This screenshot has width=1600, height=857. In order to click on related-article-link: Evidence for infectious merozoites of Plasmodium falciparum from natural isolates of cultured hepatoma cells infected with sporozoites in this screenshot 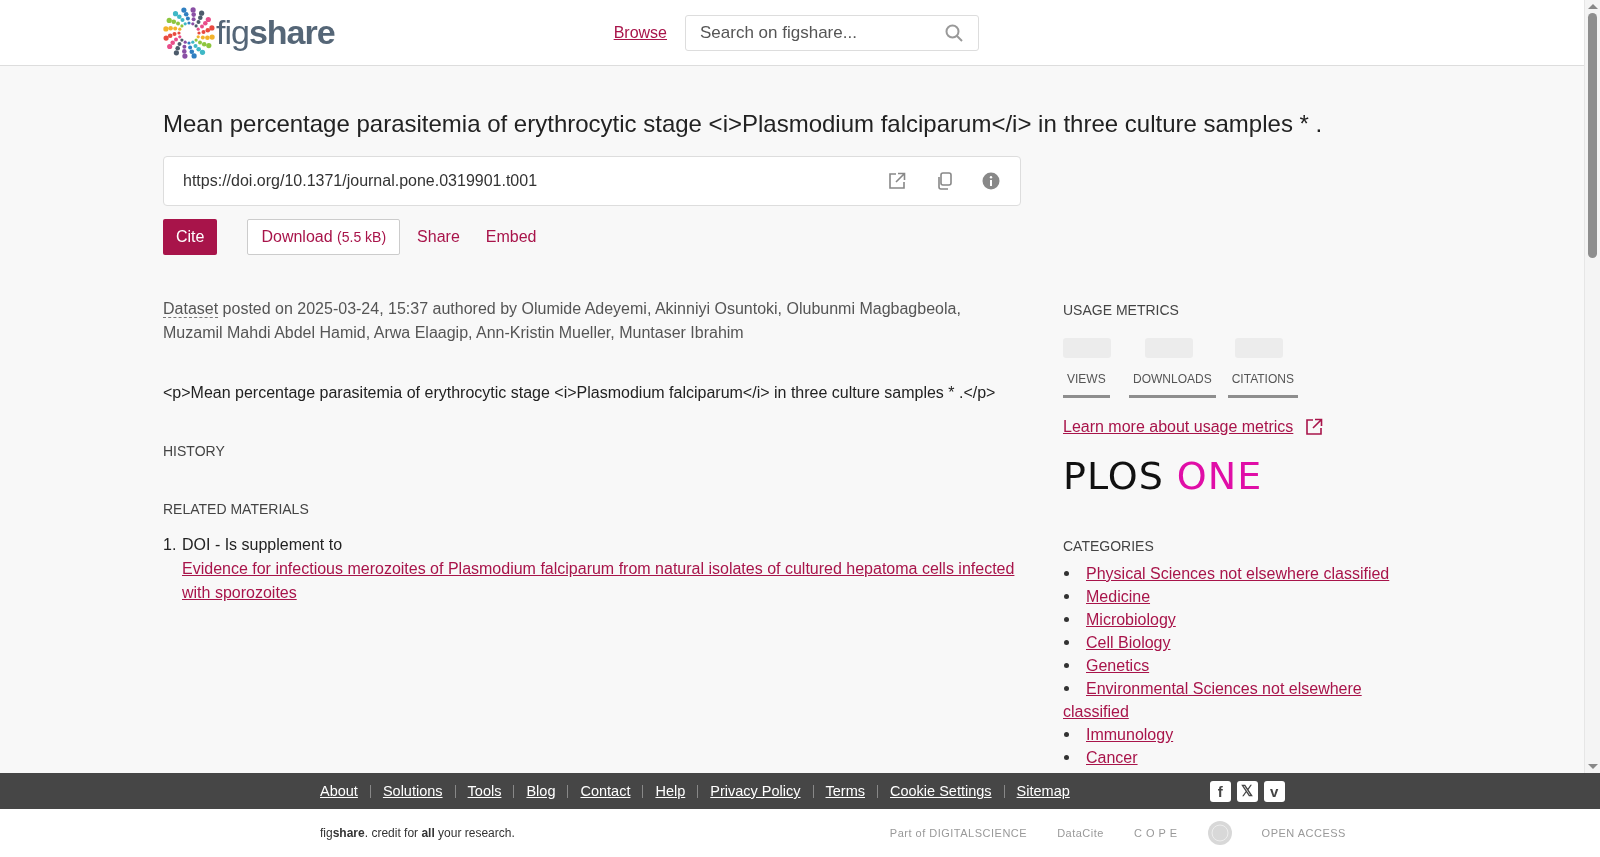, I will do `click(601, 581)`.